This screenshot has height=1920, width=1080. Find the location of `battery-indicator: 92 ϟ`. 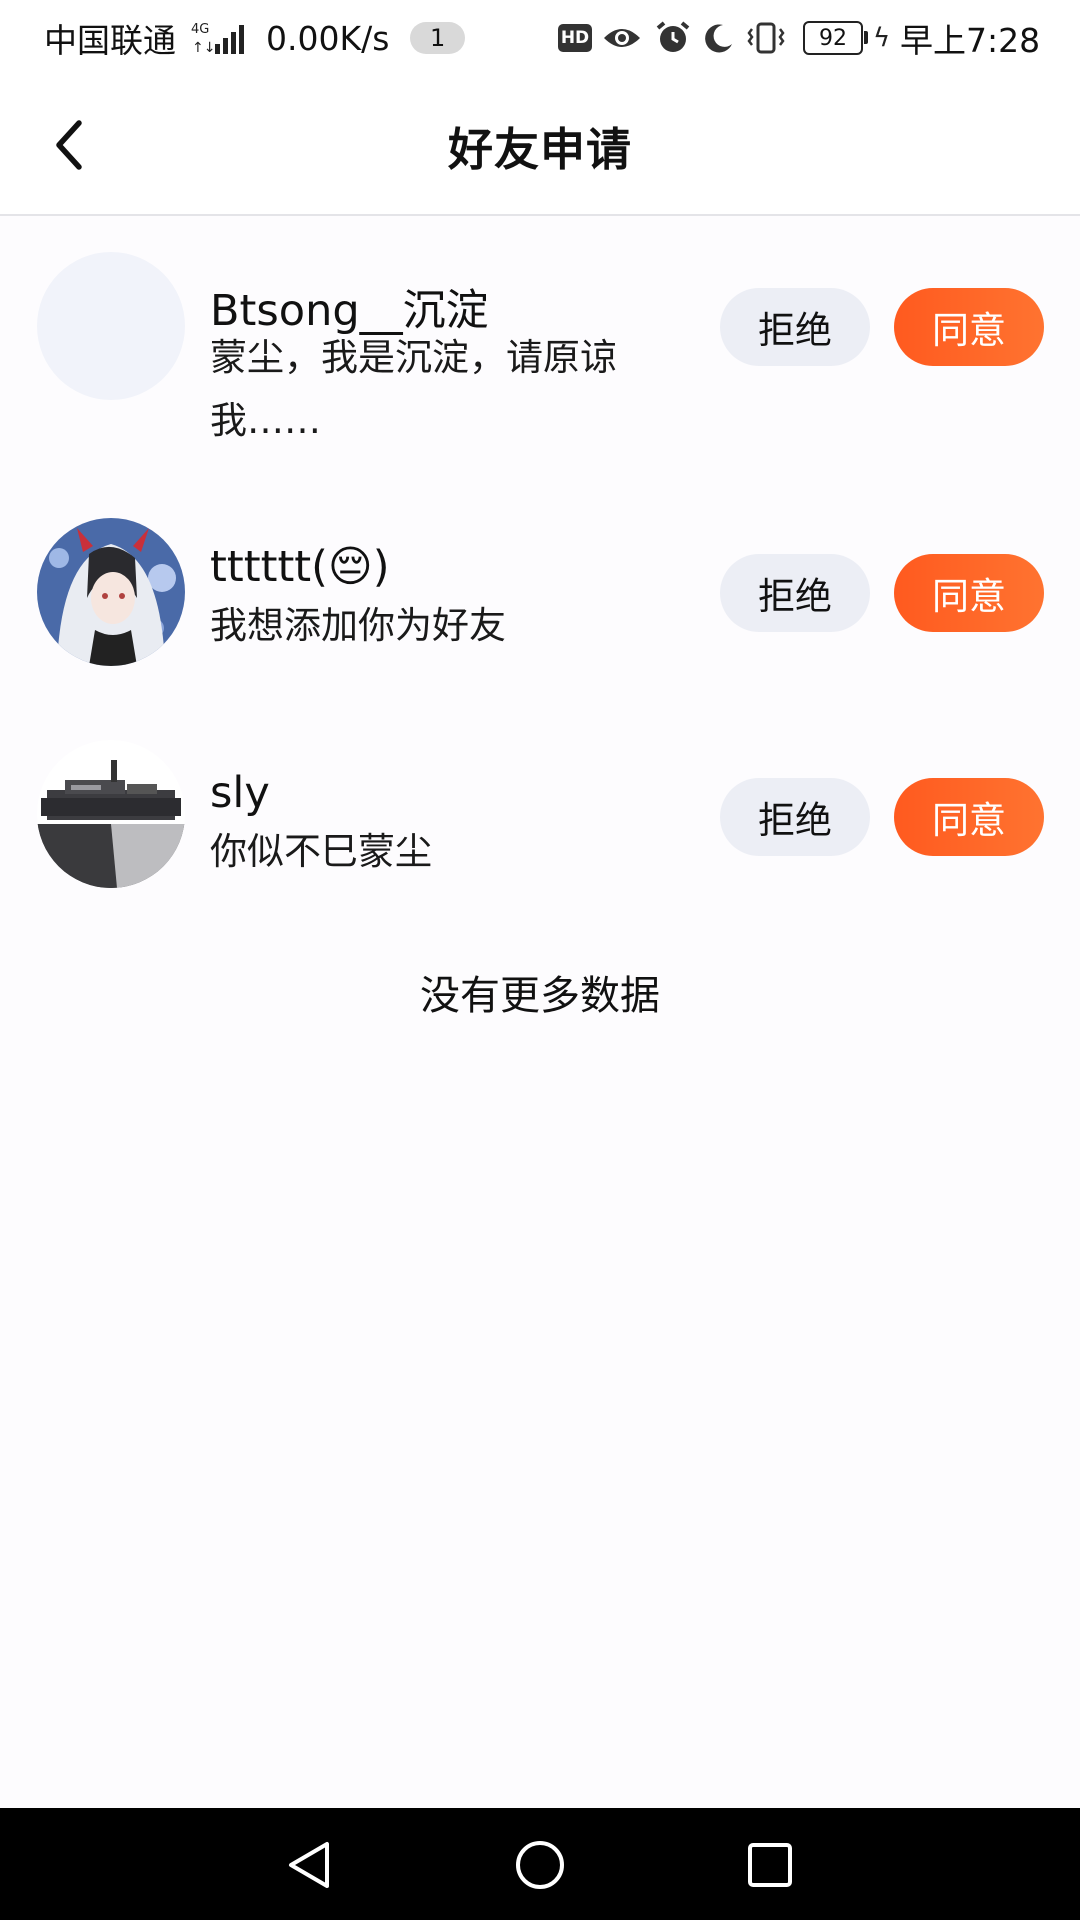

battery-indicator: 92 ϟ is located at coordinates (846, 38).